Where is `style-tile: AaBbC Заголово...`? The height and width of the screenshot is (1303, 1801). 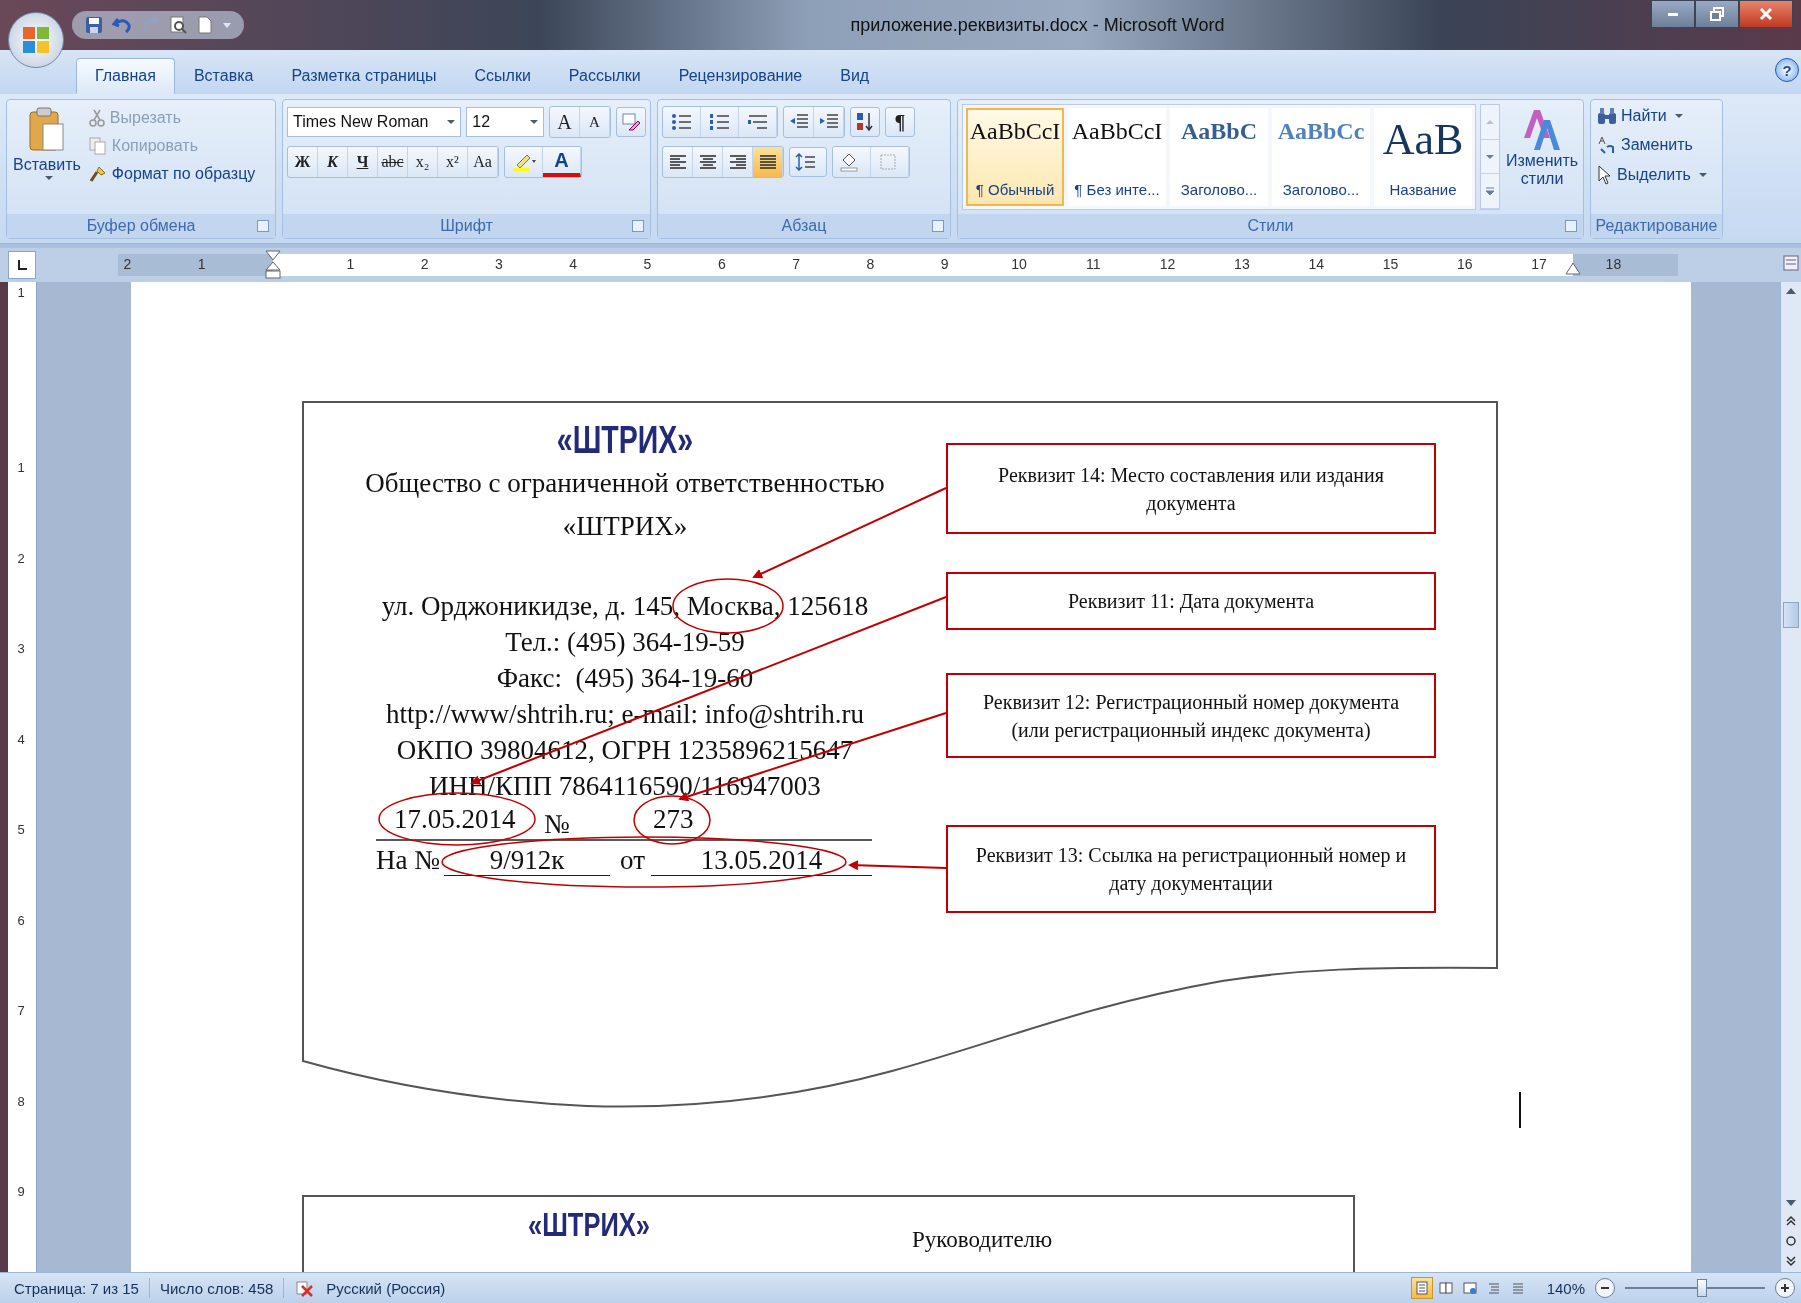 style-tile: AaBbC Заголово... is located at coordinates (1219, 157).